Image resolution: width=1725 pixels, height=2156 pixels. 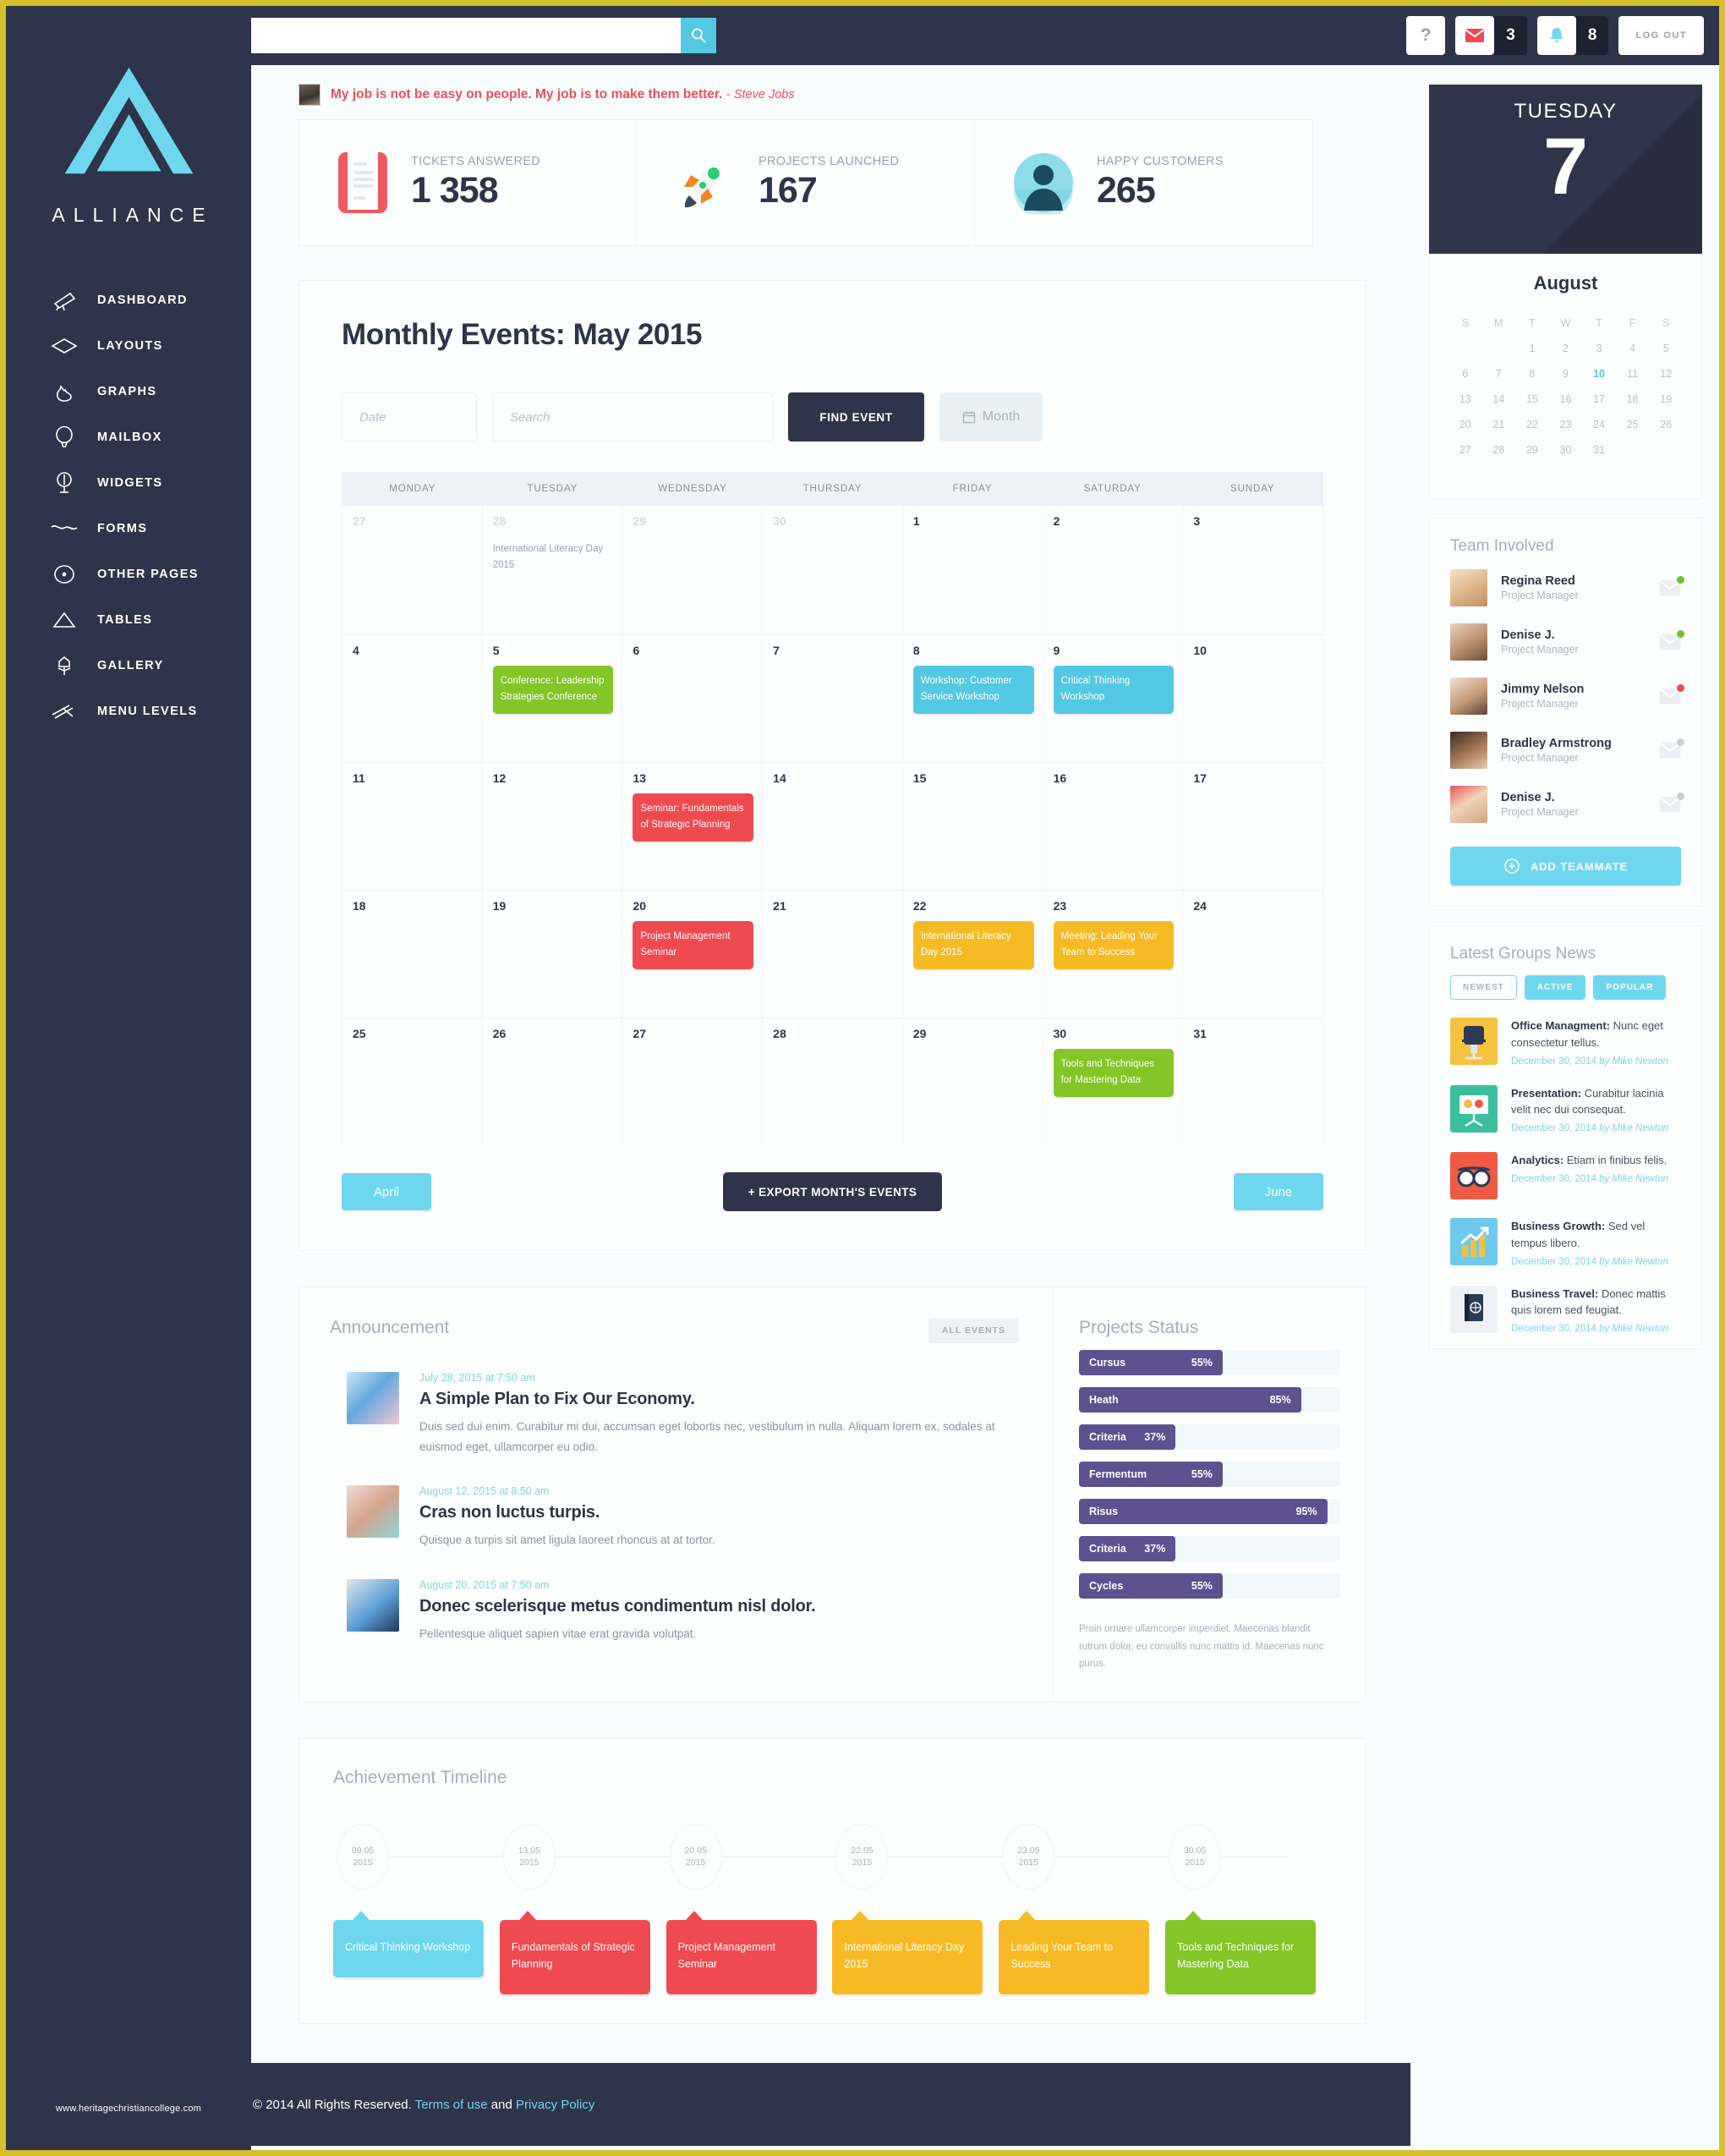 I want to click on mini-calendar-day: 3, so click(x=1599, y=348).